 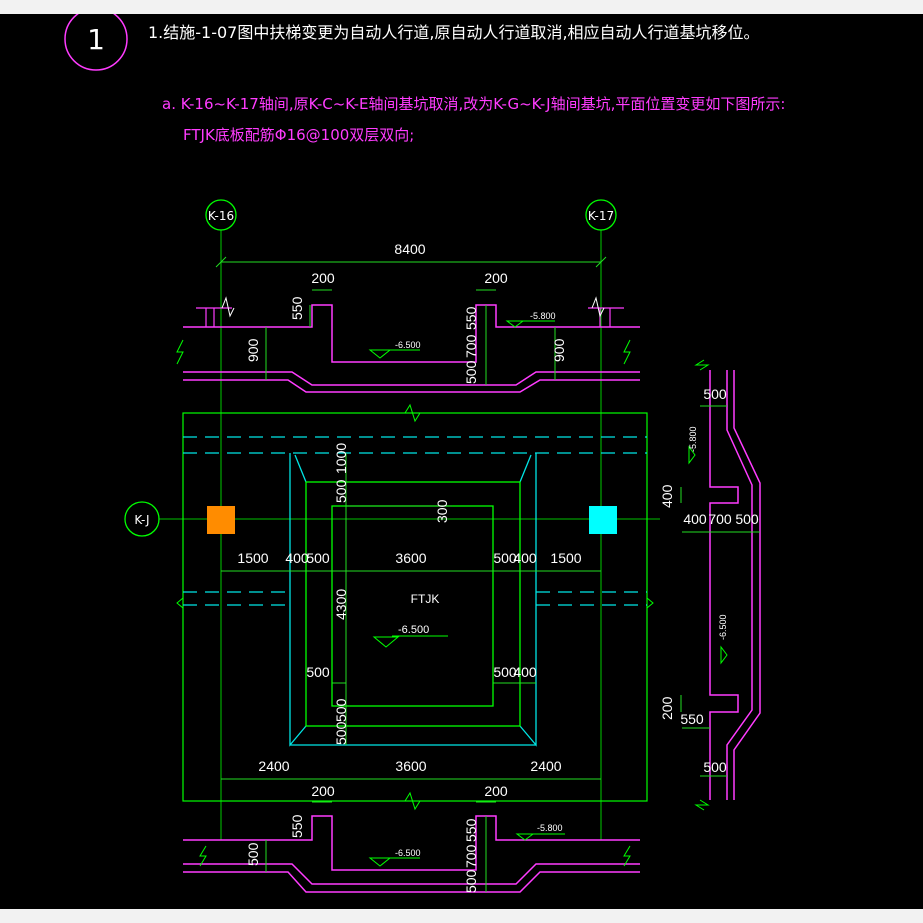 I want to click on plan-dim-3600-bottom: 3600, so click(x=410, y=766).